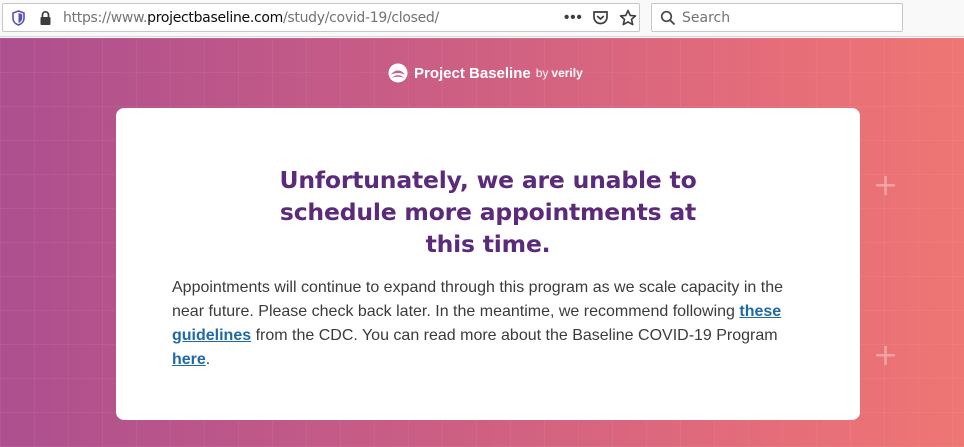 The image size is (964, 447). Describe the element at coordinates (189, 359) in the screenshot. I see `baseline-program-link: here` at that location.